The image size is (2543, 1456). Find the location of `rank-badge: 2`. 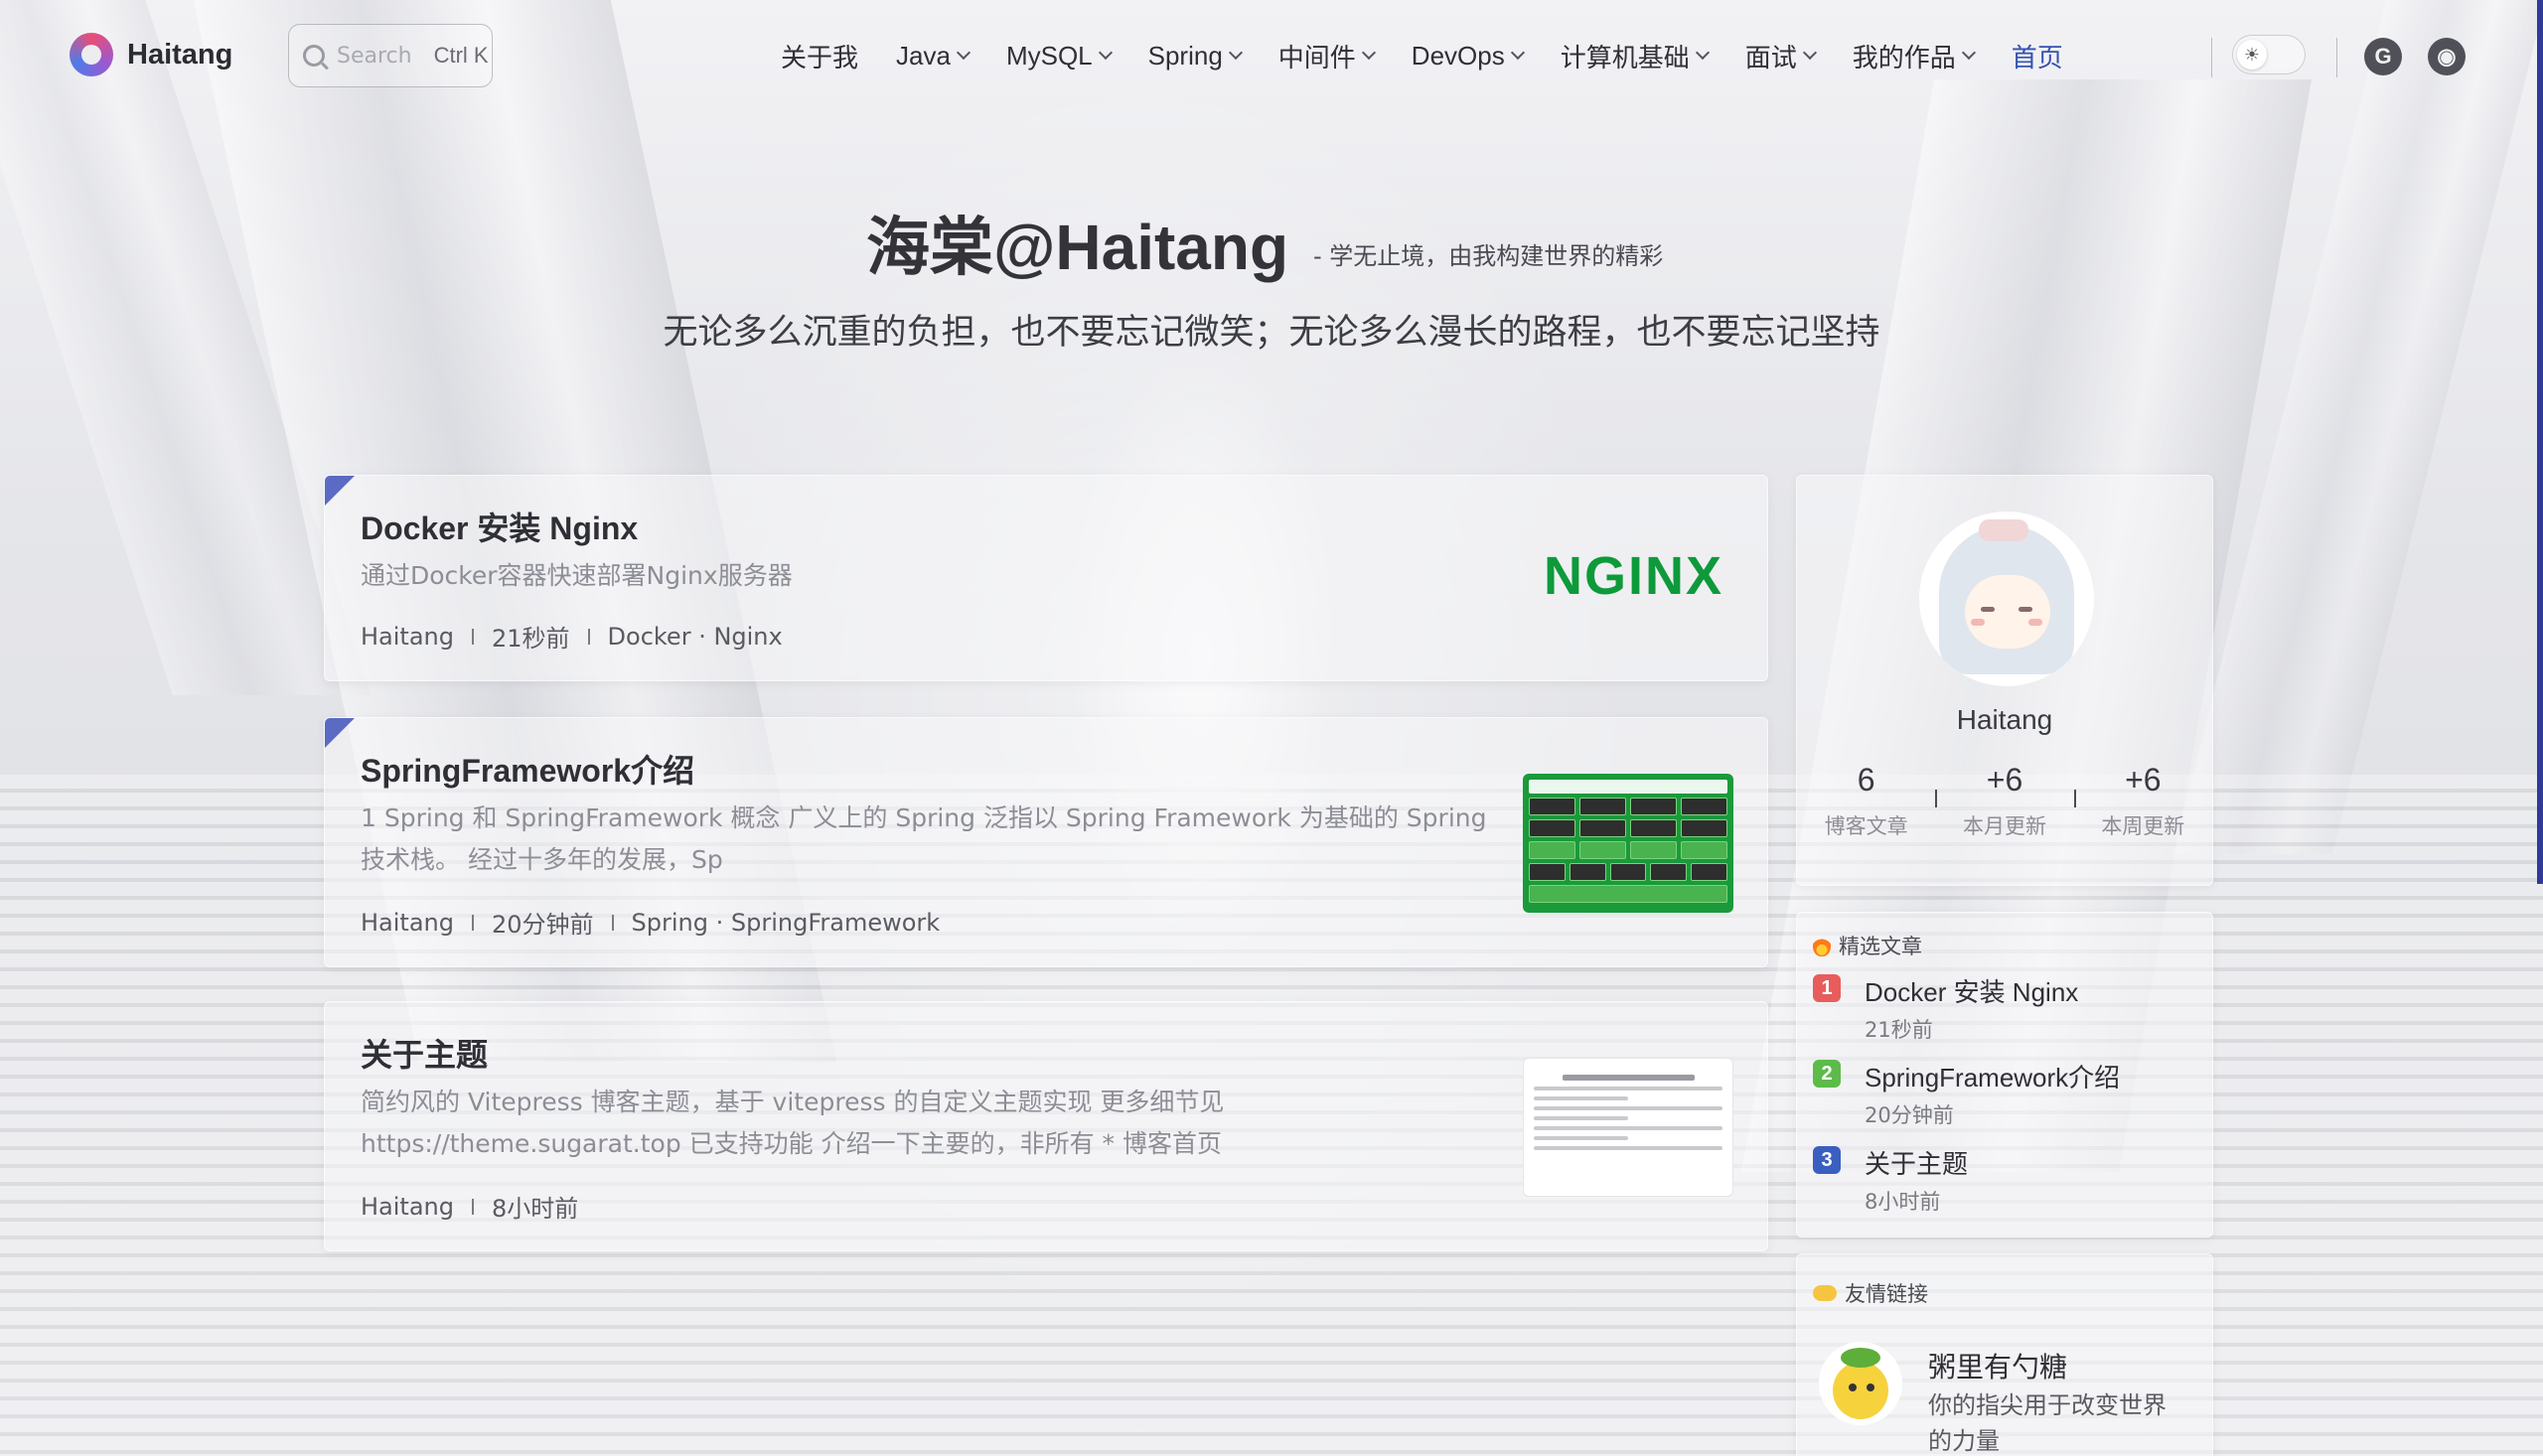

rank-badge: 2 is located at coordinates (1827, 1074).